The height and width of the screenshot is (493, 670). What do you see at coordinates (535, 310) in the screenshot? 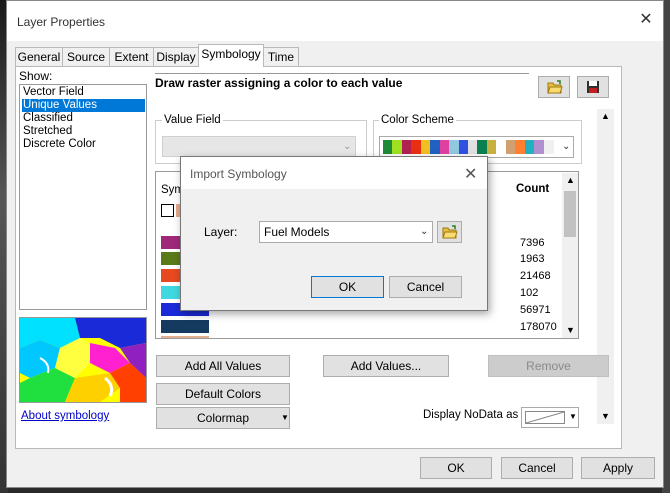
I see `count-cell: 56971` at bounding box center [535, 310].